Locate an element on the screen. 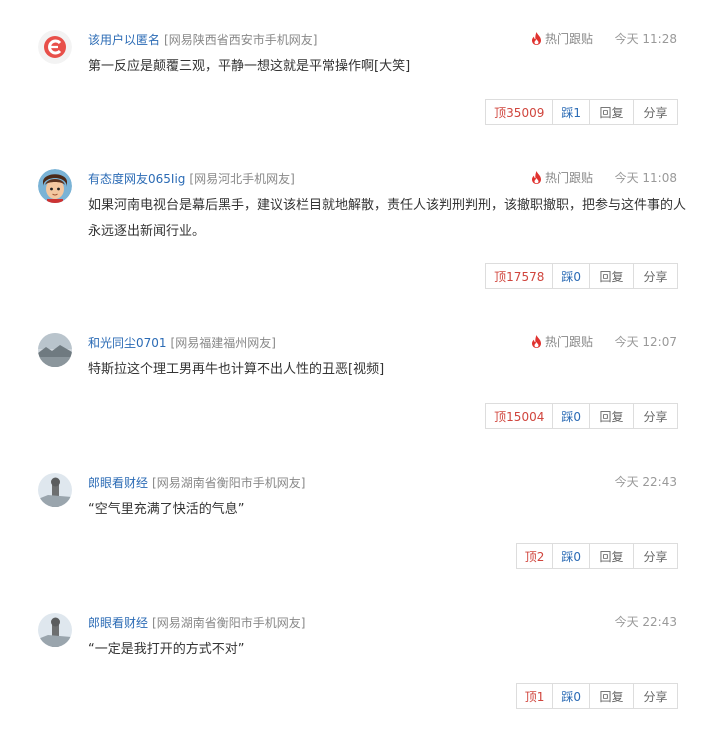 This screenshot has width=724, height=743. username-link: 该用户以匿名 is located at coordinates (124, 40).